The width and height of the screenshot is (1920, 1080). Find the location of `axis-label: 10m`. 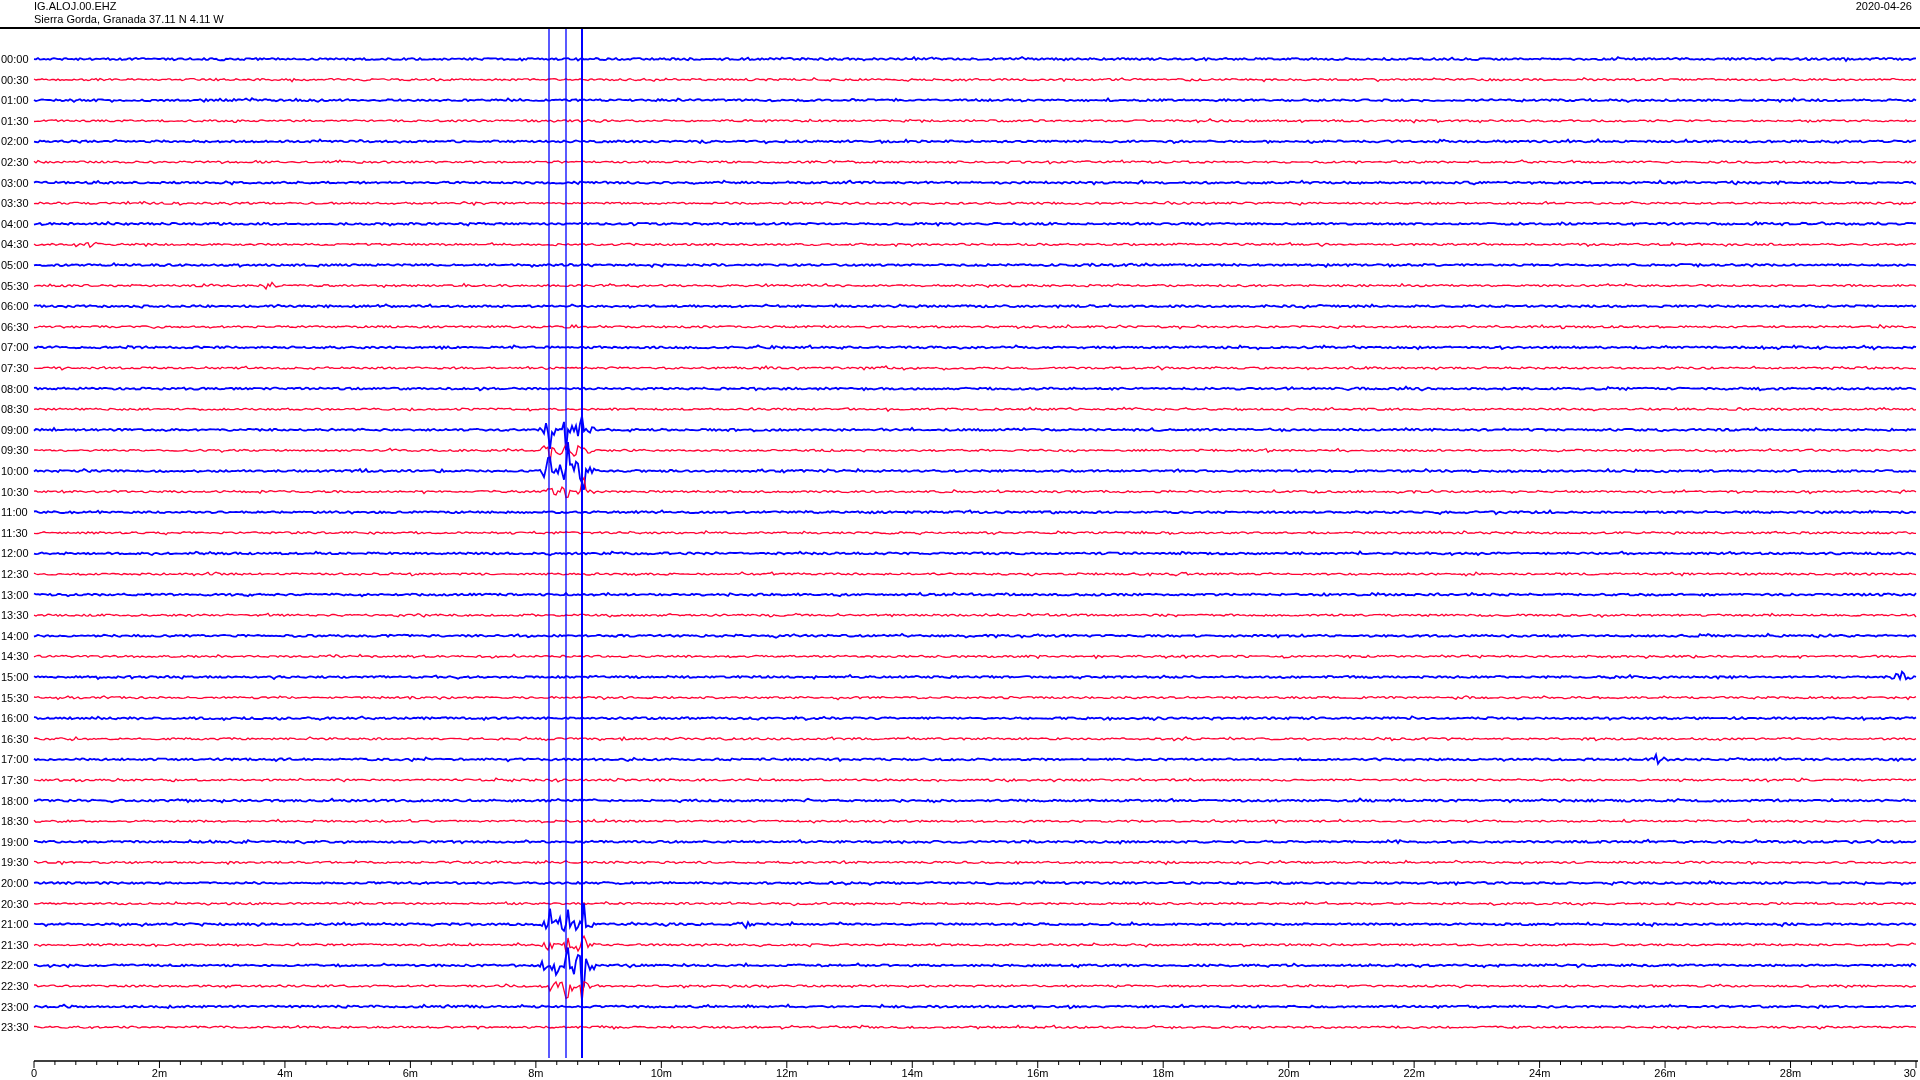

axis-label: 10m is located at coordinates (661, 1072).